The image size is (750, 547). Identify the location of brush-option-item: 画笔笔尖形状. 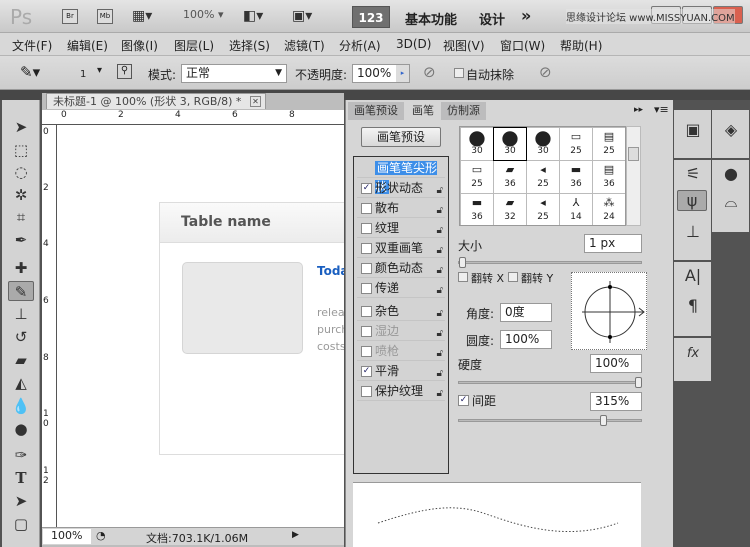
(401, 176).